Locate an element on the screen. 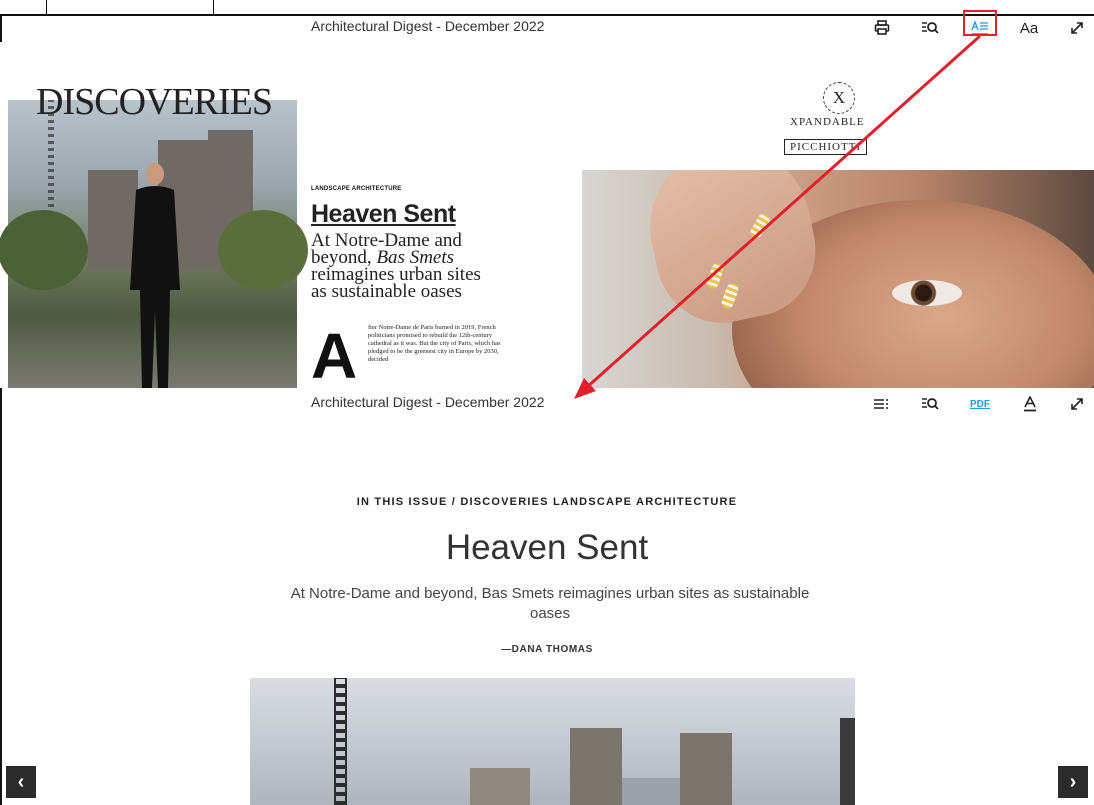  portrait-photo is located at coordinates (154, 244).